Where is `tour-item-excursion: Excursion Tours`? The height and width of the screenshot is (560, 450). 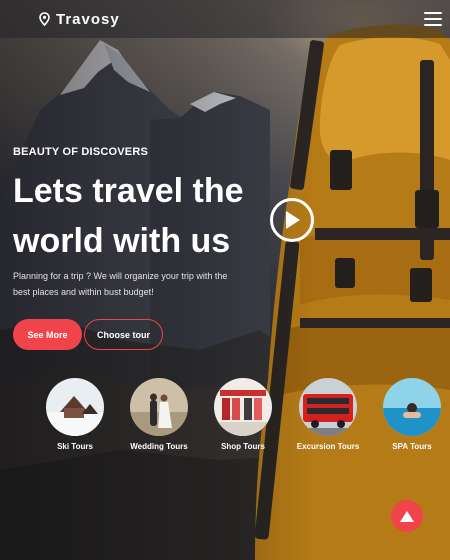
tour-item-excursion: Excursion Tours is located at coordinates (328, 414).